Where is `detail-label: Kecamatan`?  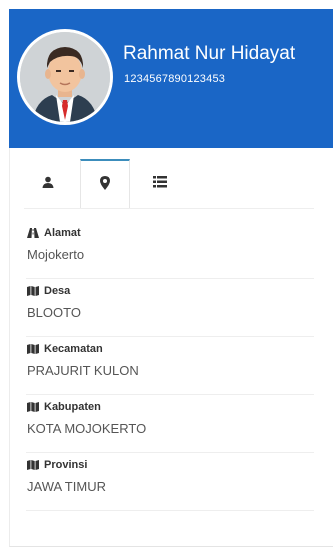 detail-label: Kecamatan is located at coordinates (73, 349).